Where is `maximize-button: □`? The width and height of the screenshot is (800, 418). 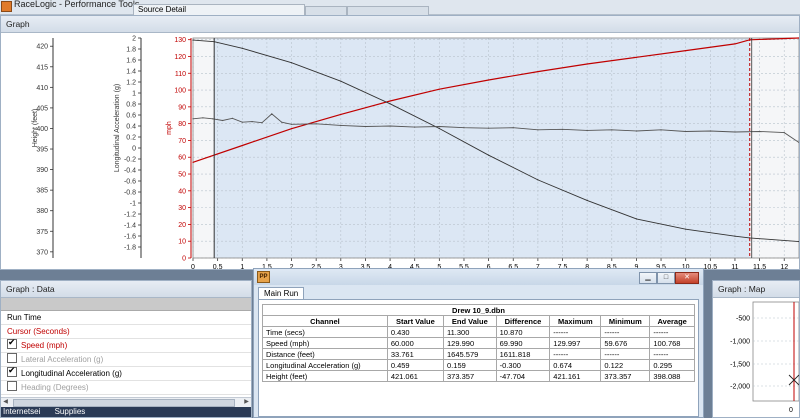 maximize-button: □ is located at coordinates (666, 278).